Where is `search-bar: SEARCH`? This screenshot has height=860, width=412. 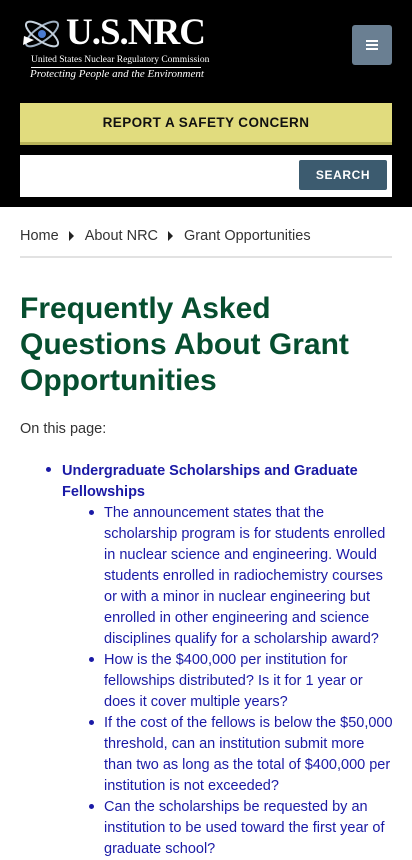 search-bar: SEARCH is located at coordinates (206, 176).